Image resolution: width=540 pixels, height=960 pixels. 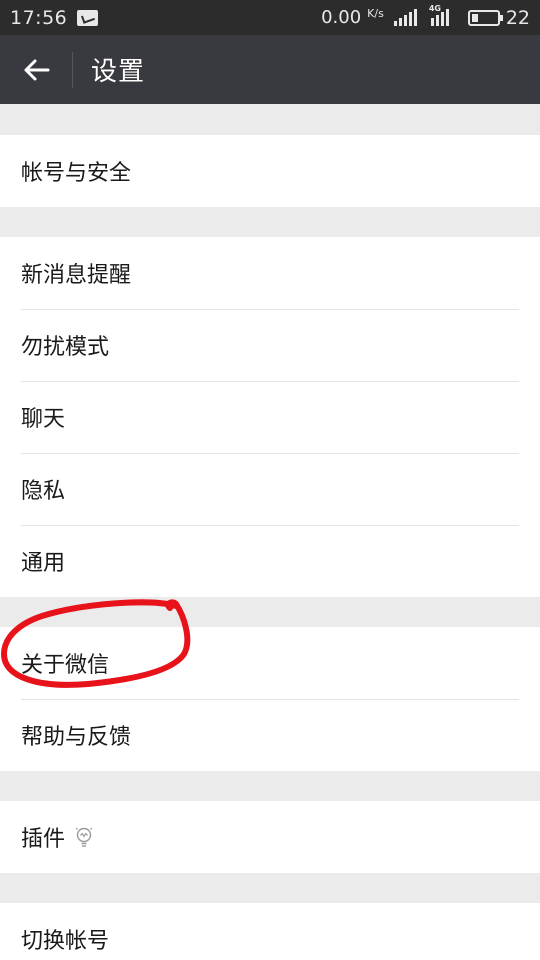 What do you see at coordinates (65, 347) in the screenshot?
I see `setting-item-label: 勿扰模式` at bounding box center [65, 347].